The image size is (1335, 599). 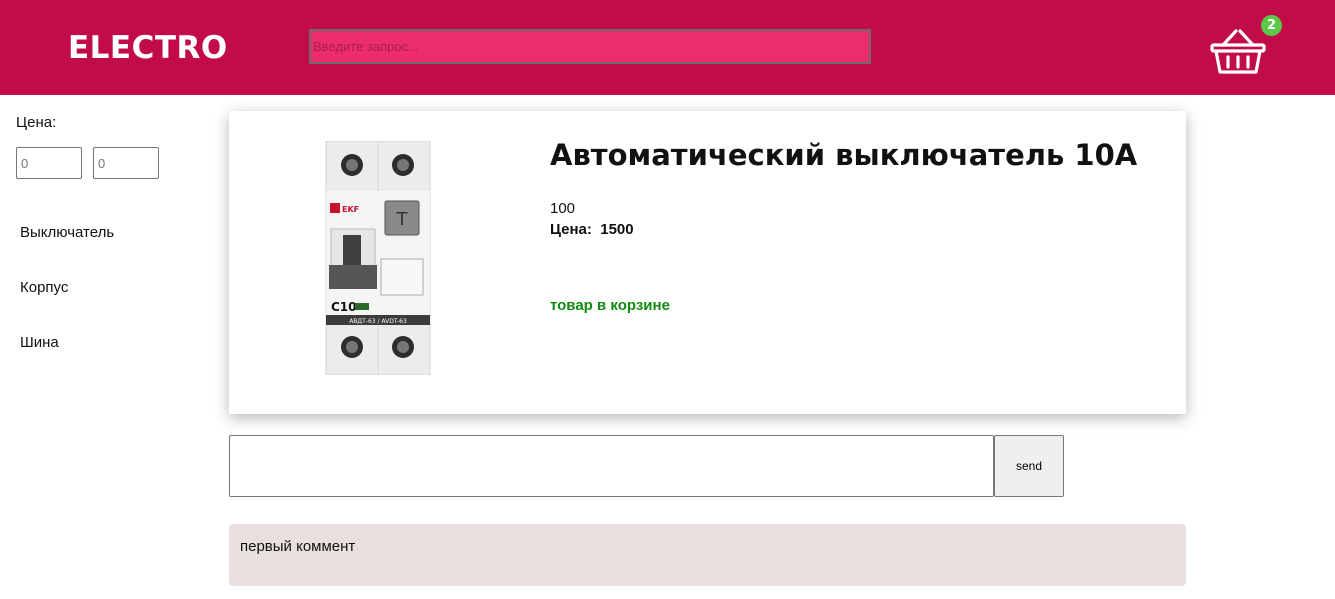 What do you see at coordinates (378, 258) in the screenshot?
I see `product-image: EKF T C10 АВДТ-63 / AVDT-63` at bounding box center [378, 258].